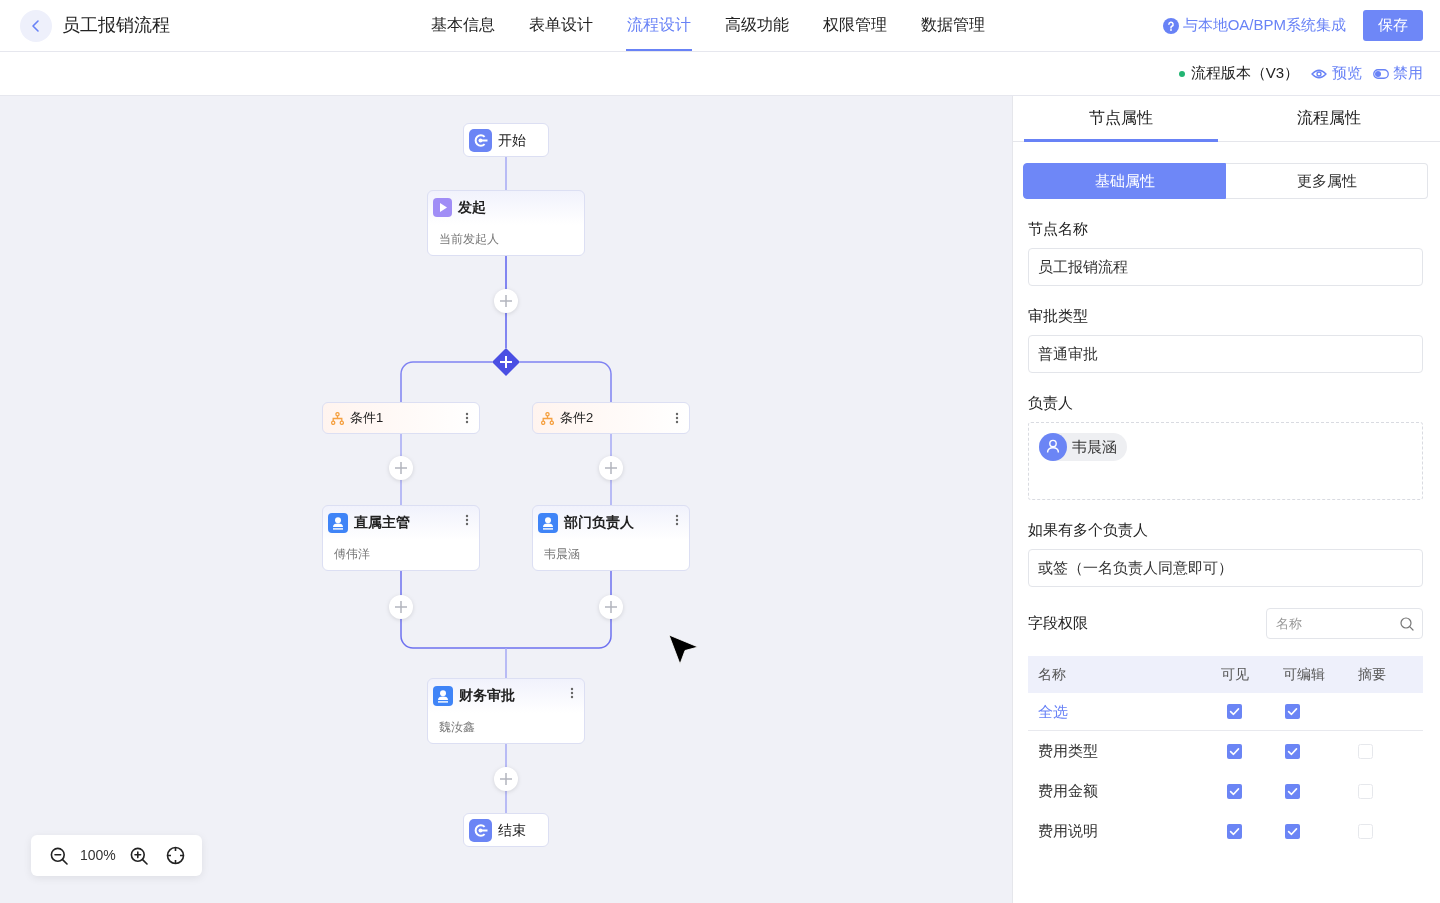 The height and width of the screenshot is (903, 1440). What do you see at coordinates (1068, 750) in the screenshot?
I see `field-name: 费用类型` at bounding box center [1068, 750].